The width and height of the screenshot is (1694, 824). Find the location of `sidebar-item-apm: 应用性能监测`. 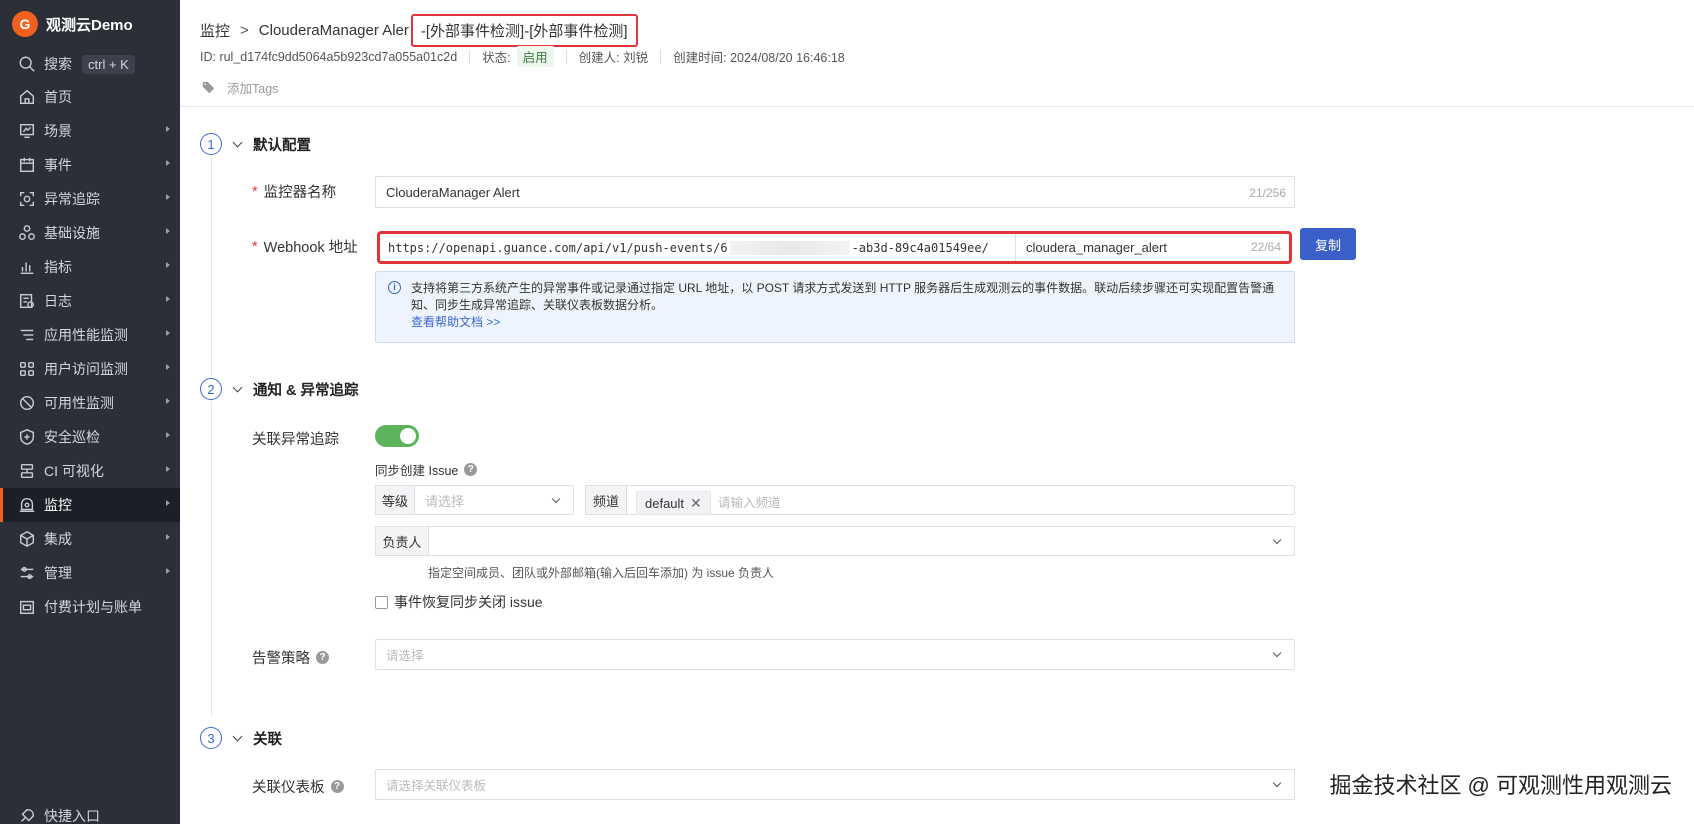

sidebar-item-apm: 应用性能监测 is located at coordinates (90, 335).